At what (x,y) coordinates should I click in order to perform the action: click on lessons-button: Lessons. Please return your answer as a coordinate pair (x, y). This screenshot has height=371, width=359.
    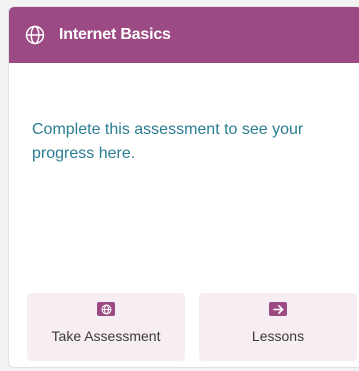
    Looking at the image, I should click on (278, 327).